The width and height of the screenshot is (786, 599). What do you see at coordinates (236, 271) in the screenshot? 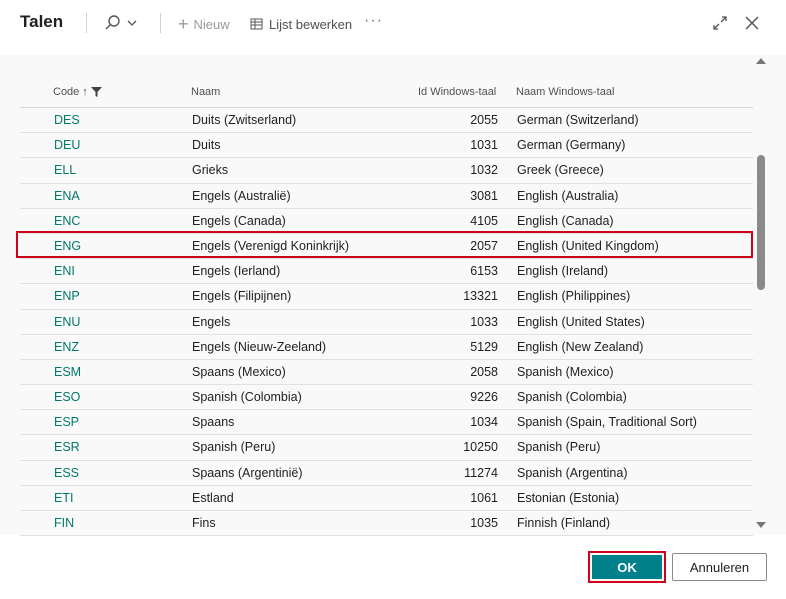
I see `cell-naam: Engels (Ierland)` at bounding box center [236, 271].